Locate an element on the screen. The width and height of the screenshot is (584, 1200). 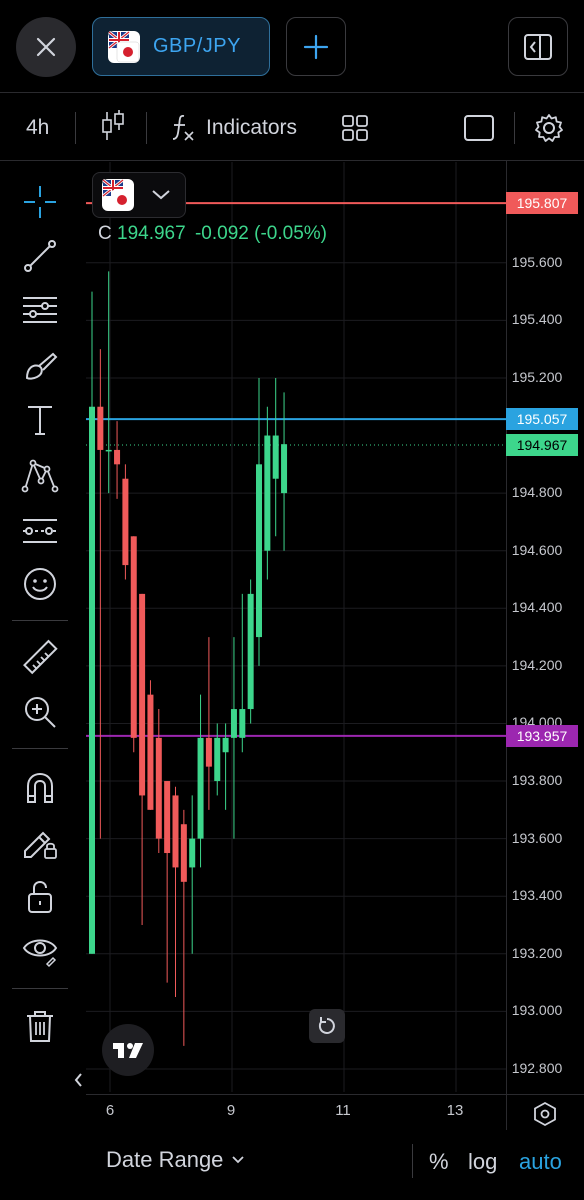
tradingview-logo-icon is located at coordinates (128, 1050).